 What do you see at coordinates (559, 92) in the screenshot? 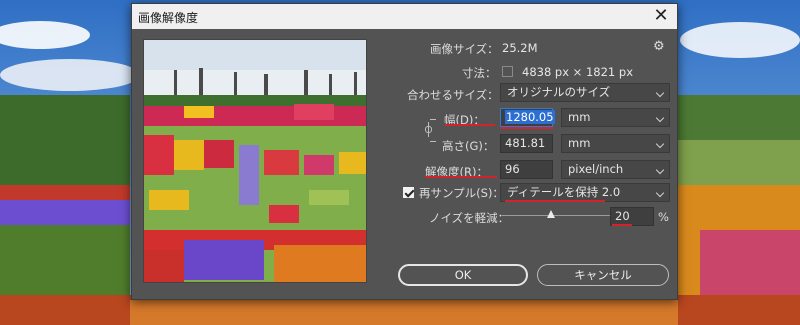
I see `fit-to-value: オリジナルのサイズ` at bounding box center [559, 92].